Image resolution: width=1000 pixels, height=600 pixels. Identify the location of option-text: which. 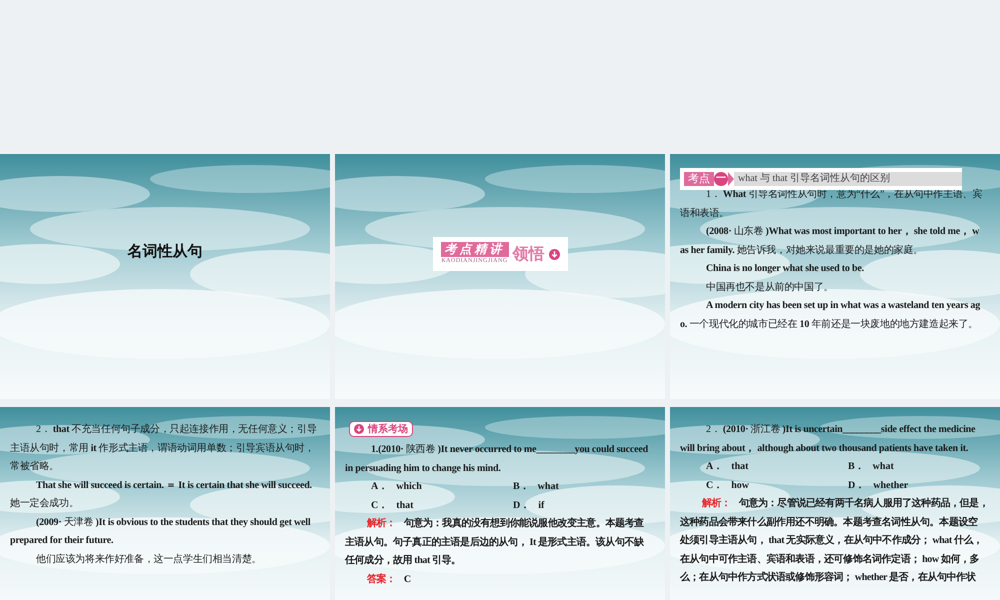
(409, 487).